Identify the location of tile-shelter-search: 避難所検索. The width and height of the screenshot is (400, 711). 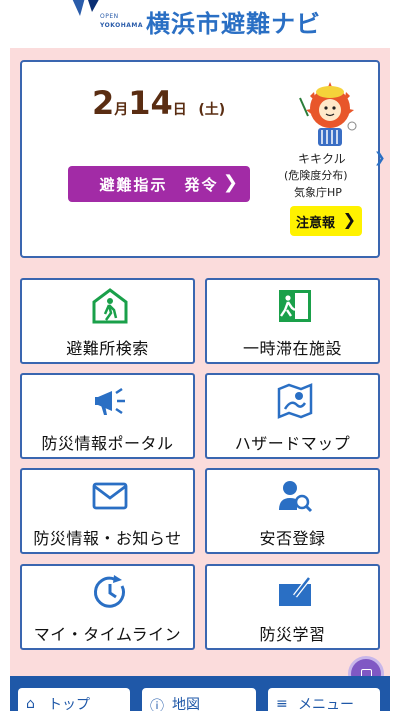
(107, 321).